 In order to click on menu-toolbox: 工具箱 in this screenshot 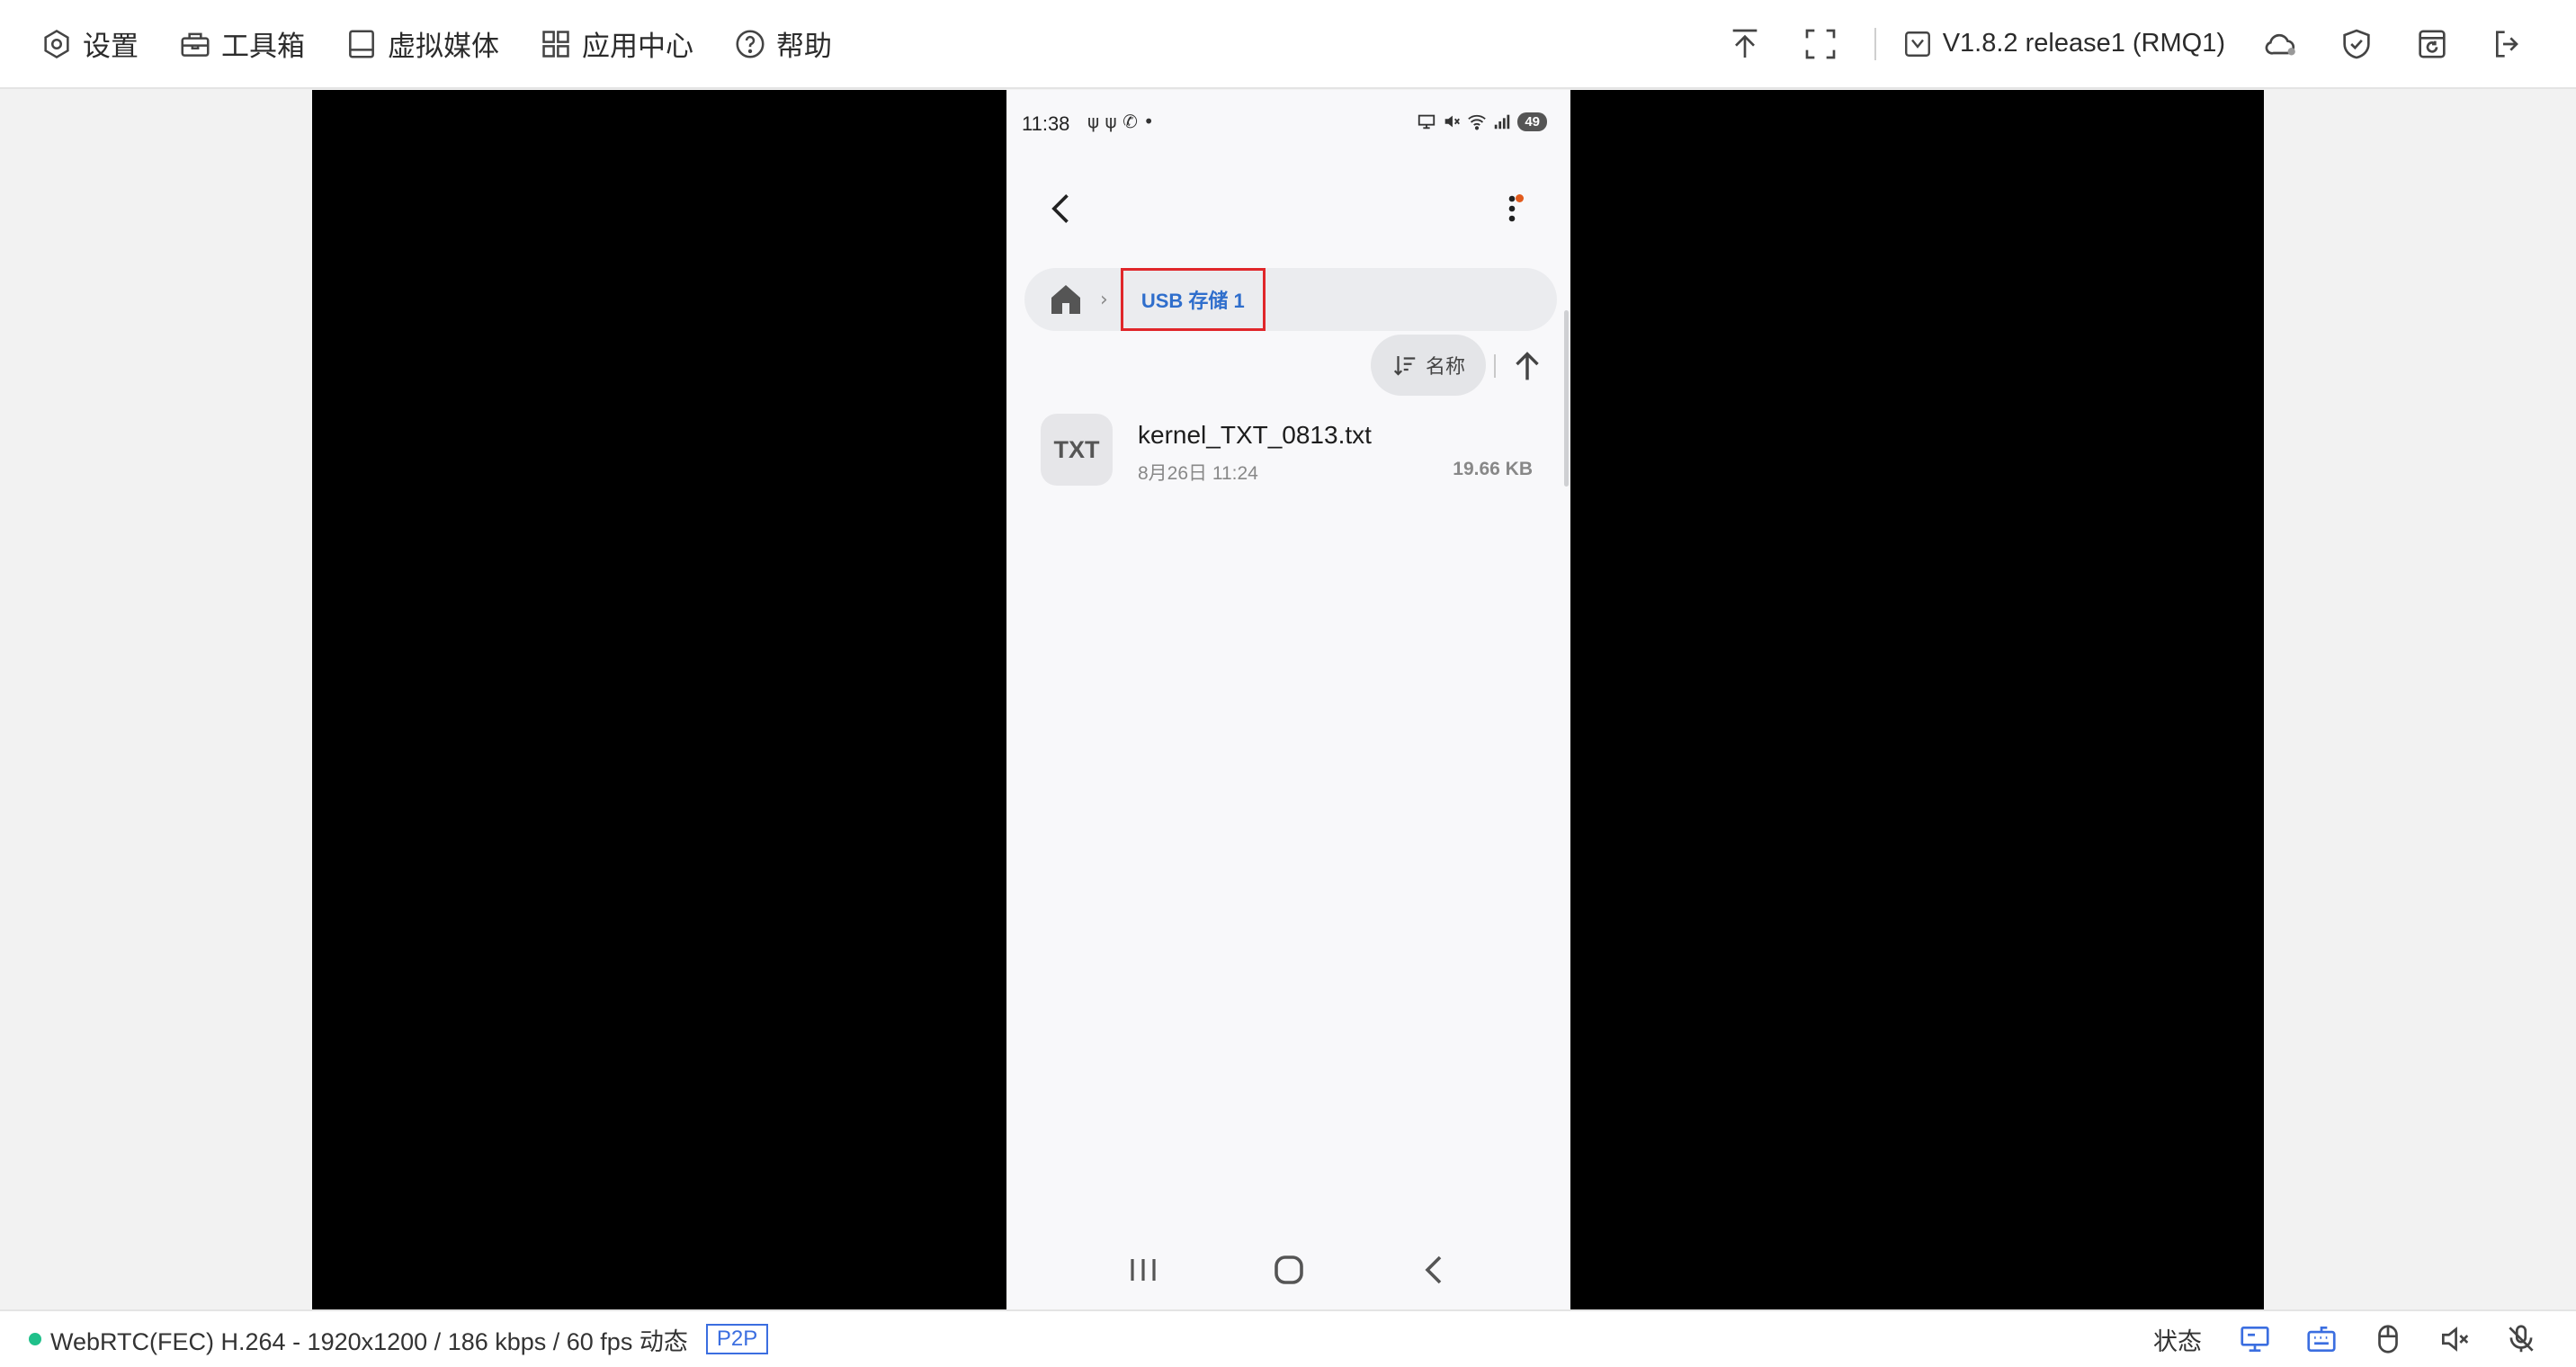, I will do `click(241, 43)`.